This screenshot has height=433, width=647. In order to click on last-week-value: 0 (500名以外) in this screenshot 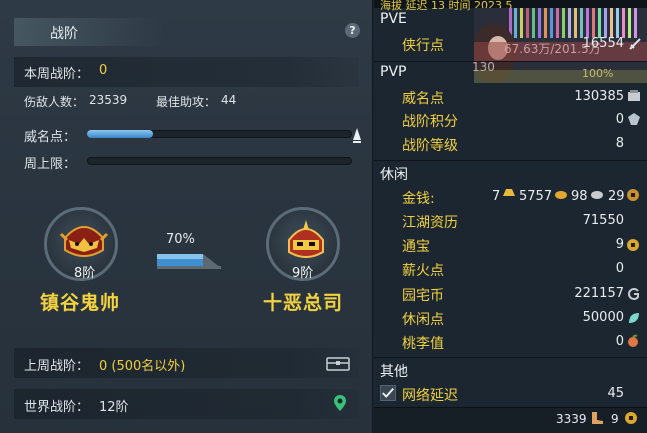, I will do `click(142, 366)`.